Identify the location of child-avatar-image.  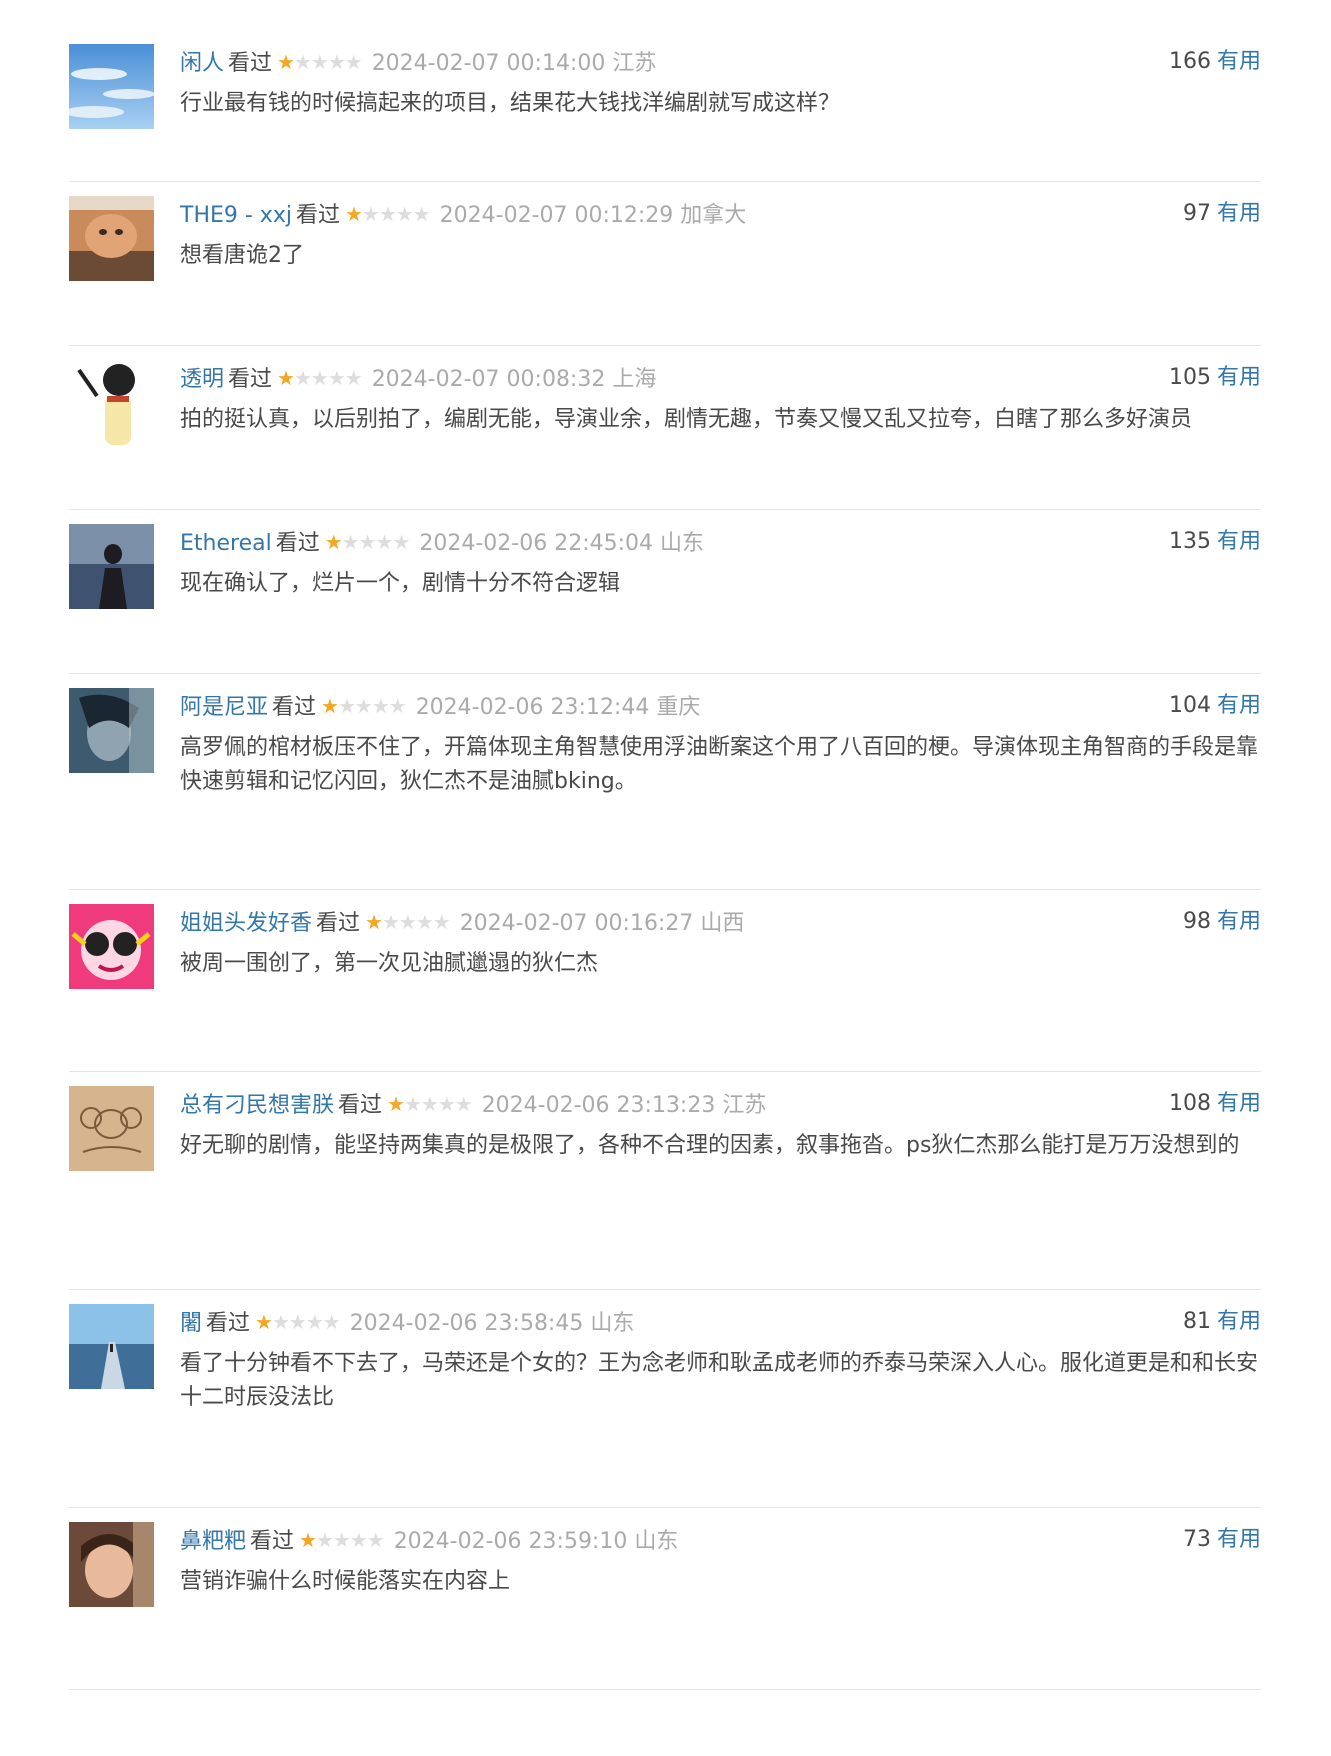
(111, 1564).